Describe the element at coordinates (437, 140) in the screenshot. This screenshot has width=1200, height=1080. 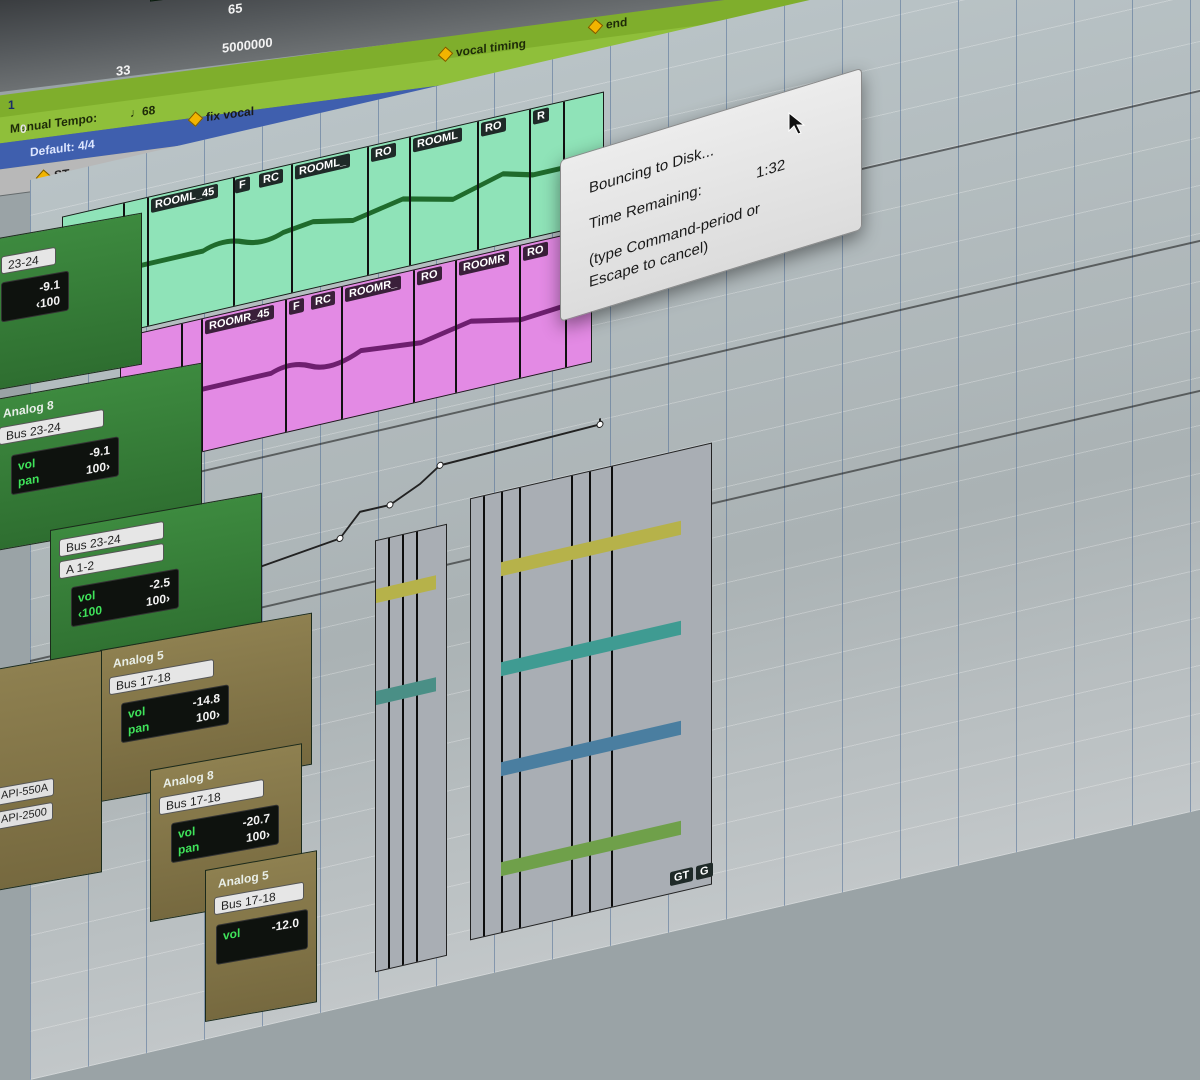
I see `clip-label: ROOML` at that location.